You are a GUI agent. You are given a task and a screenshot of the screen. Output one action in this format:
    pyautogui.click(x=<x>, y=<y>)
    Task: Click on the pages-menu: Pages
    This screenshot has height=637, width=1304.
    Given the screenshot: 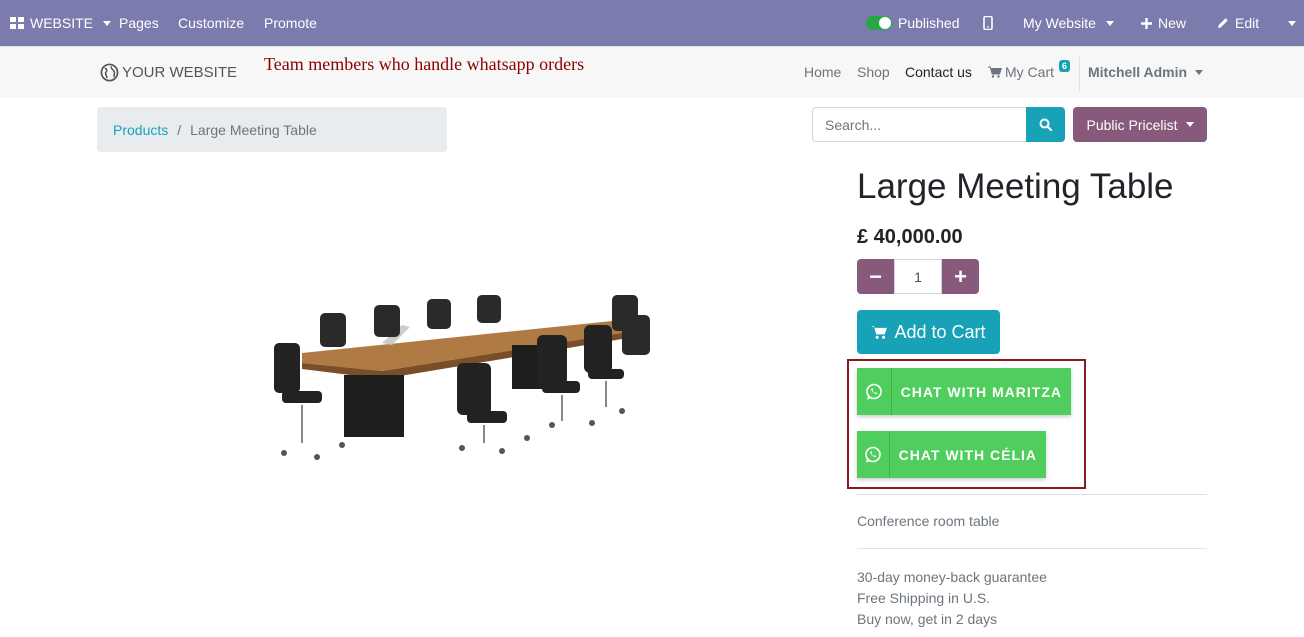 What is the action you would take?
    pyautogui.click(x=139, y=23)
    